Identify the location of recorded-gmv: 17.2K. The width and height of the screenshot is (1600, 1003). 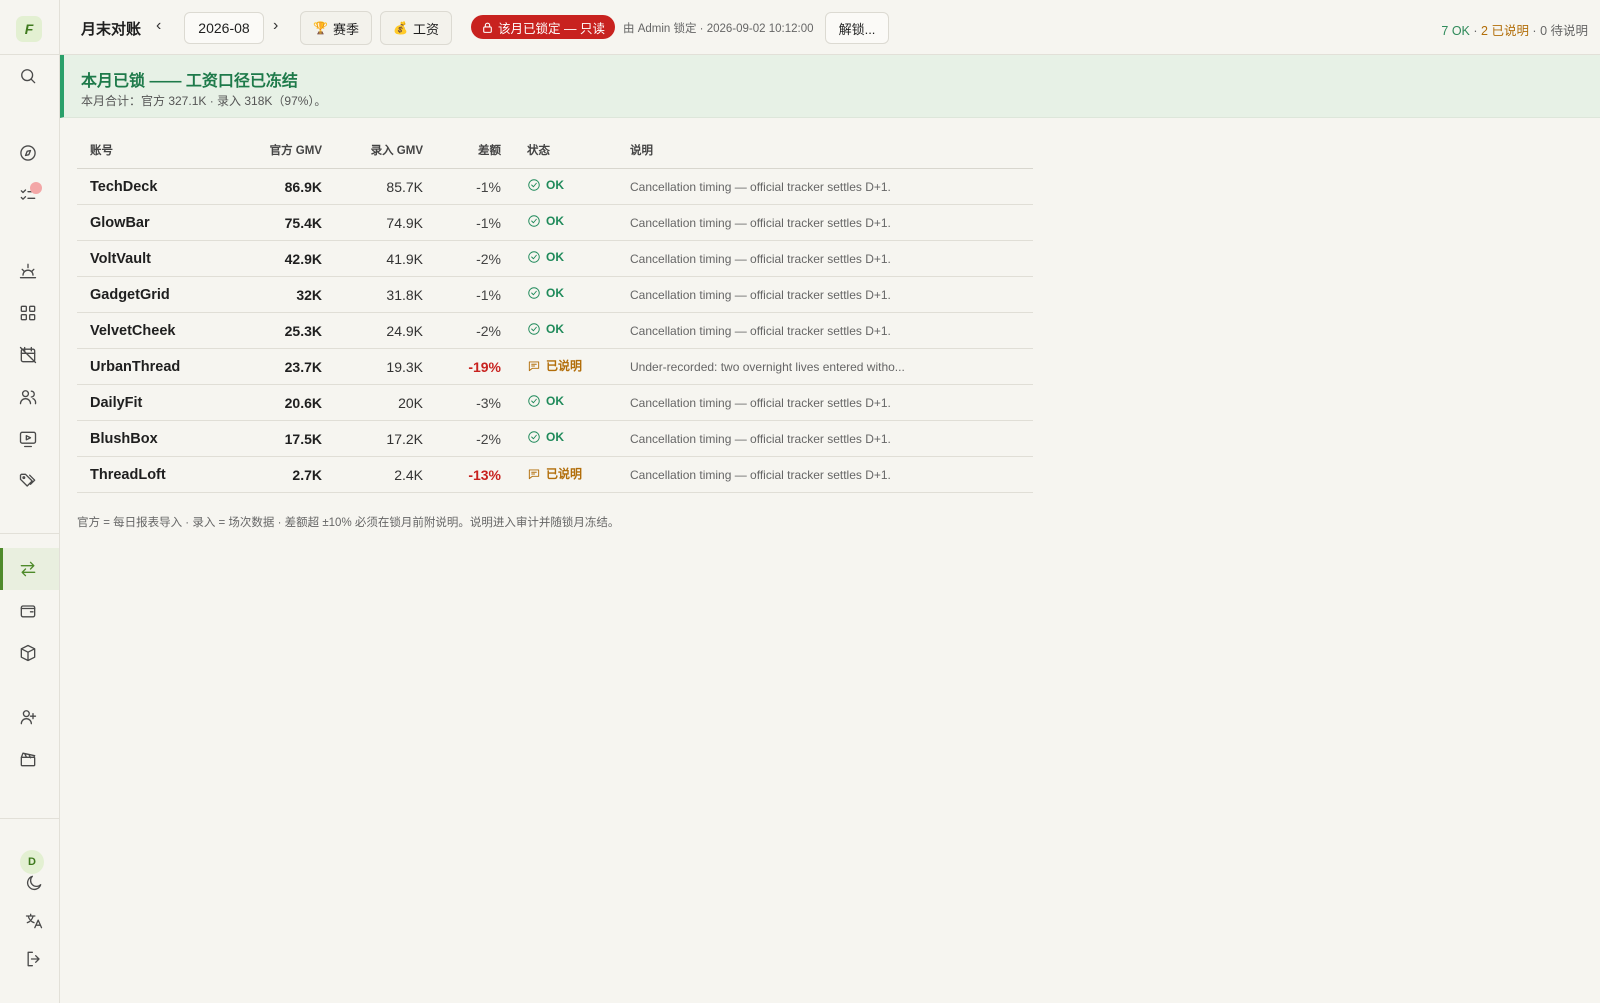
(372, 438).